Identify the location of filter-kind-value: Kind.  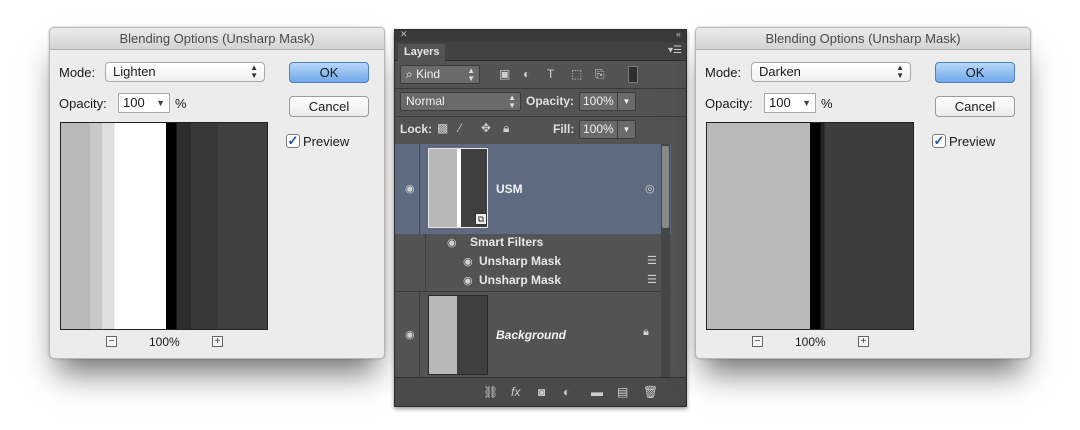
(428, 74).